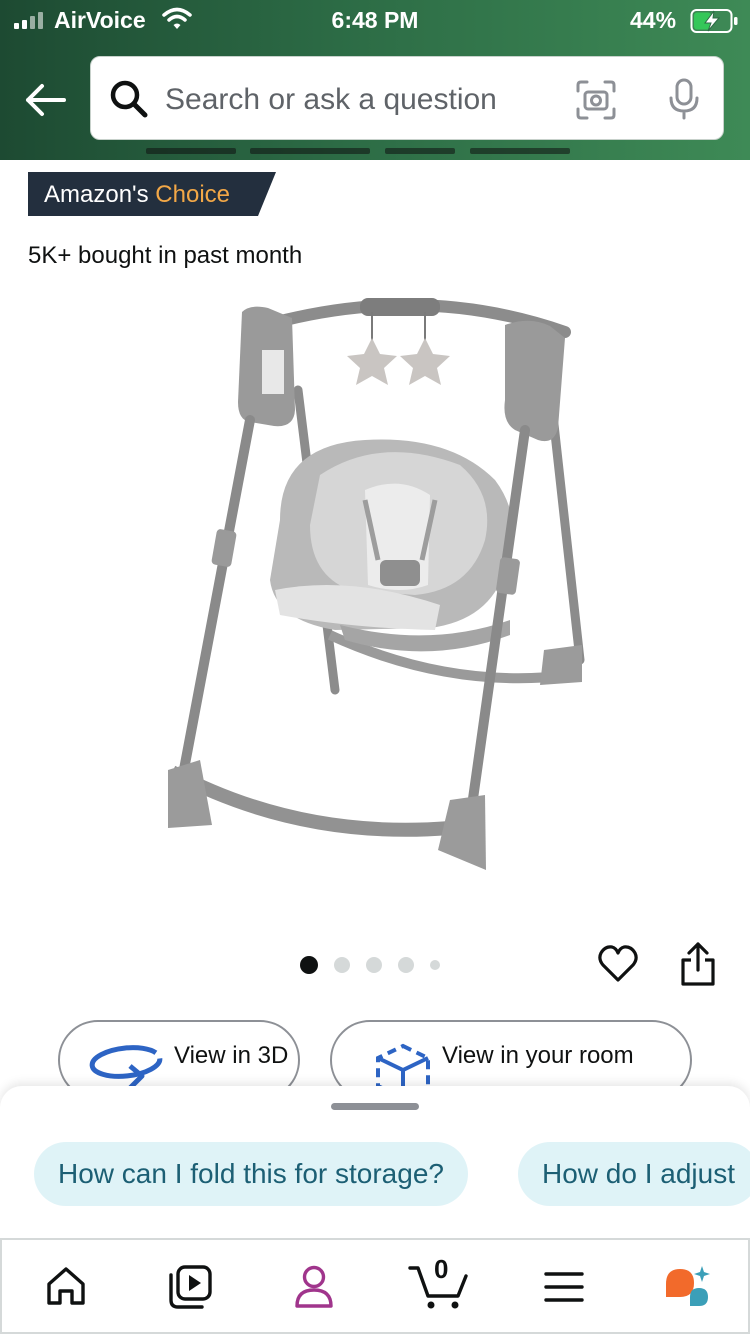 The image size is (750, 1334). I want to click on microphone-icon, so click(684, 99).